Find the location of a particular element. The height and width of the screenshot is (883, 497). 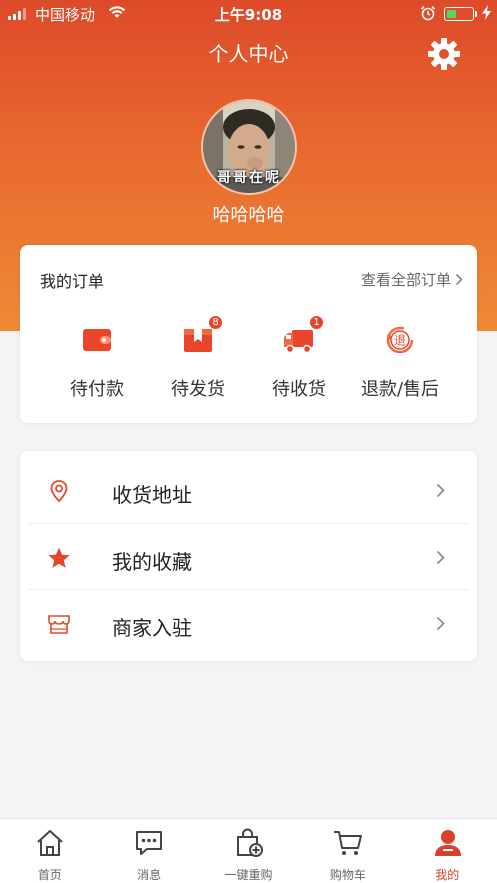

view-all-orders-link: 查看全部订单 is located at coordinates (412, 279).